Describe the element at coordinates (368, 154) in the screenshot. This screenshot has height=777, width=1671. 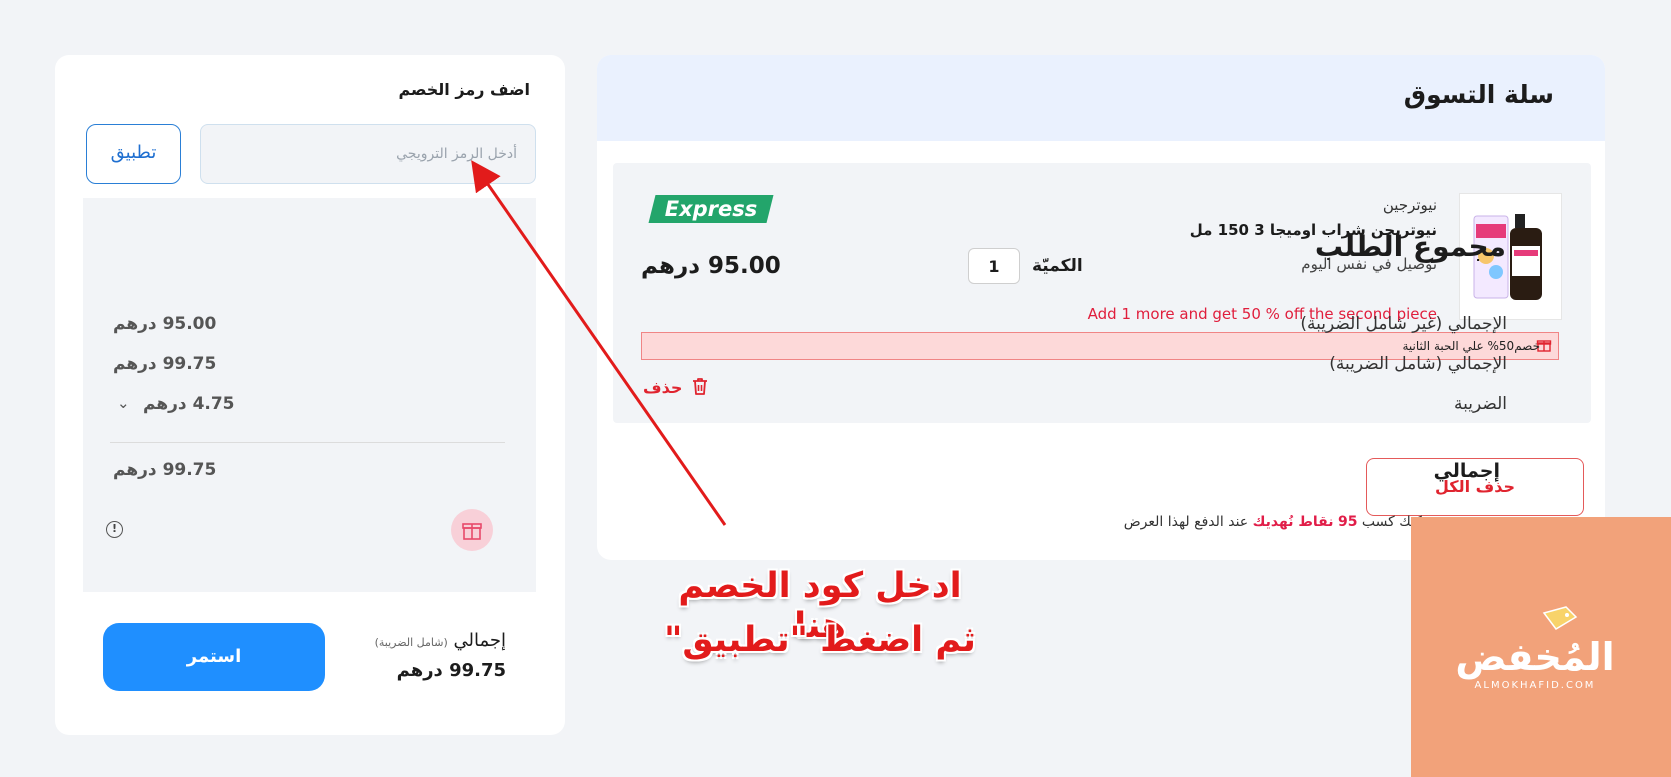
I see `promo-code-input: أدخل الرمز الترويجي` at that location.